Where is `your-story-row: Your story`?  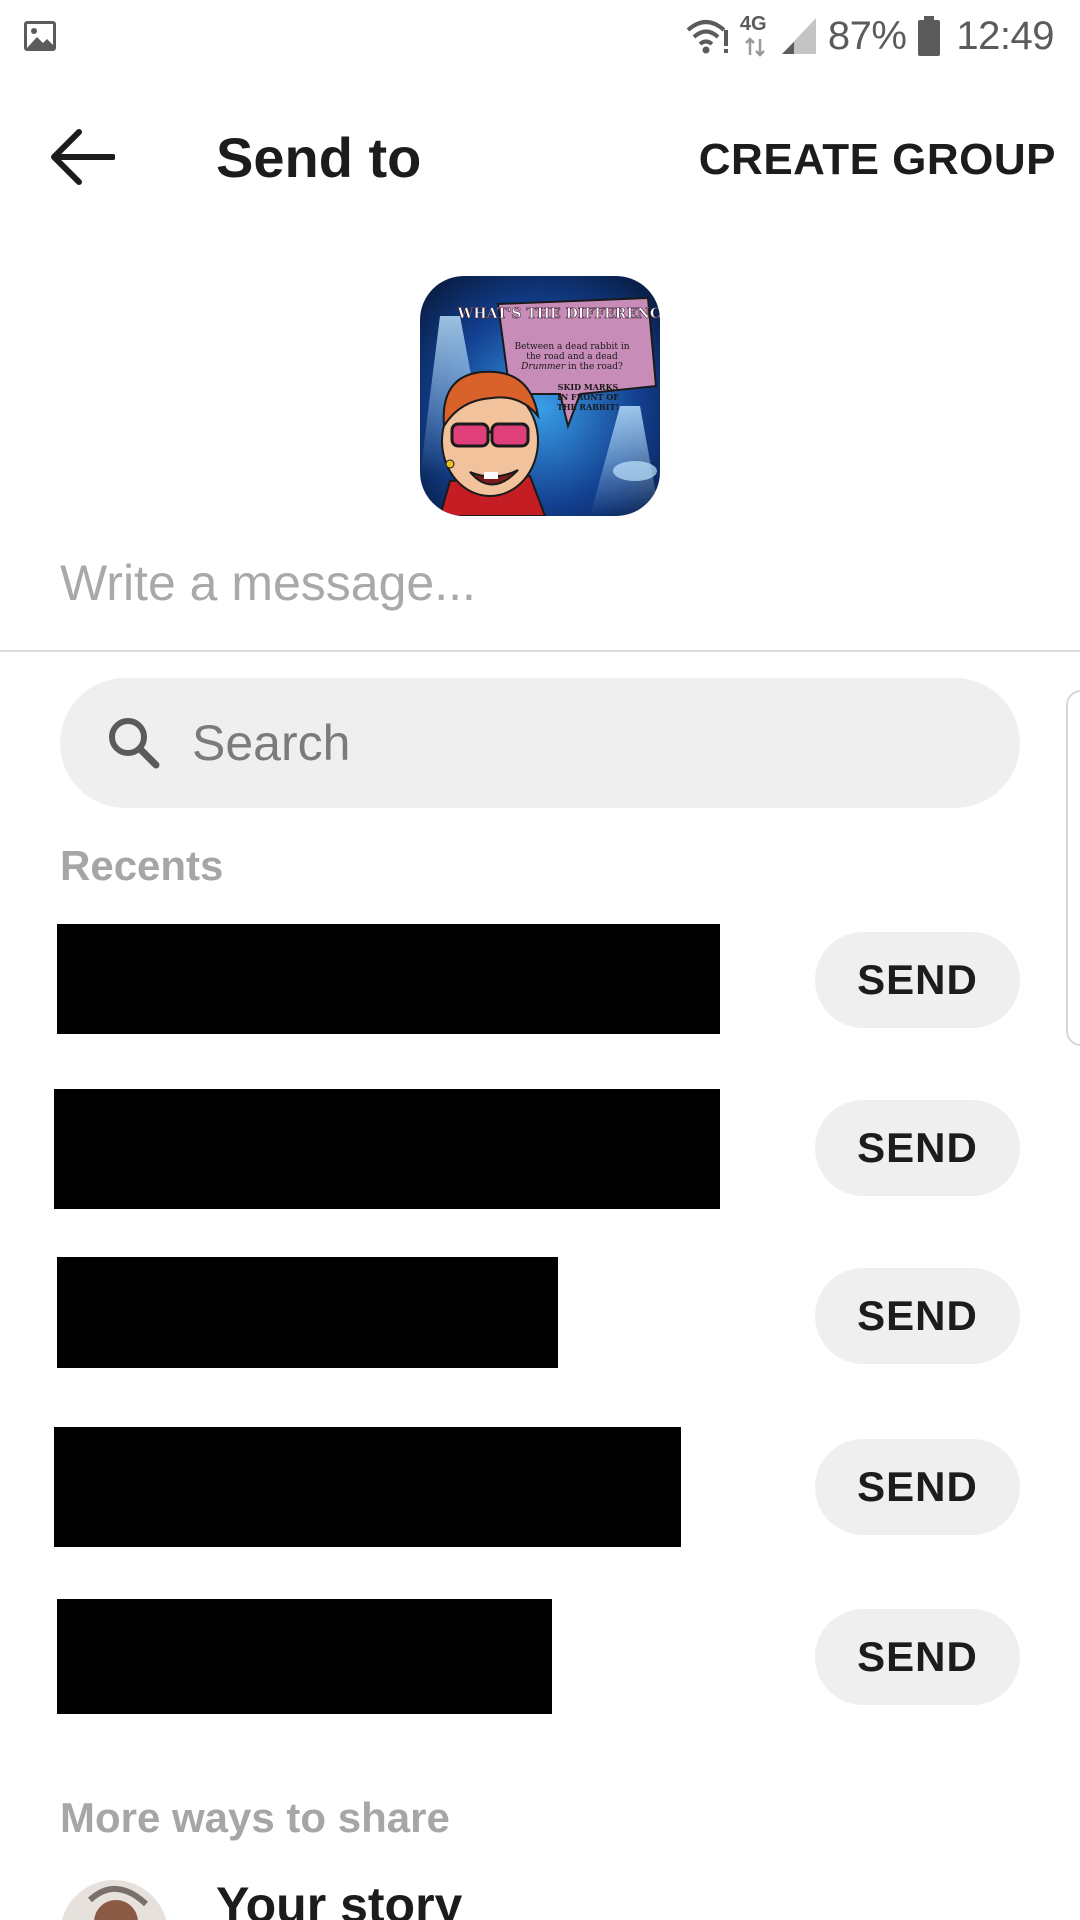
your-story-row: Your story is located at coordinates (540, 1895).